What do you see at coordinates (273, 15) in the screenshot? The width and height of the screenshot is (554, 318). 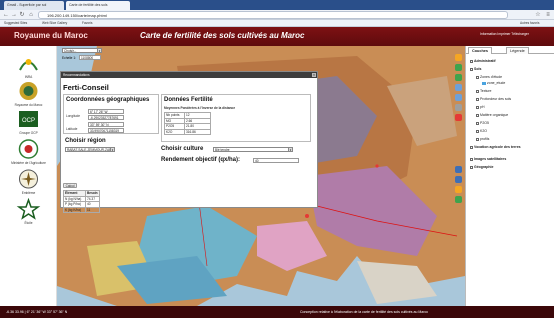 I see `url-field: 196.200.149.150/carte/map.phtml` at bounding box center [273, 15].